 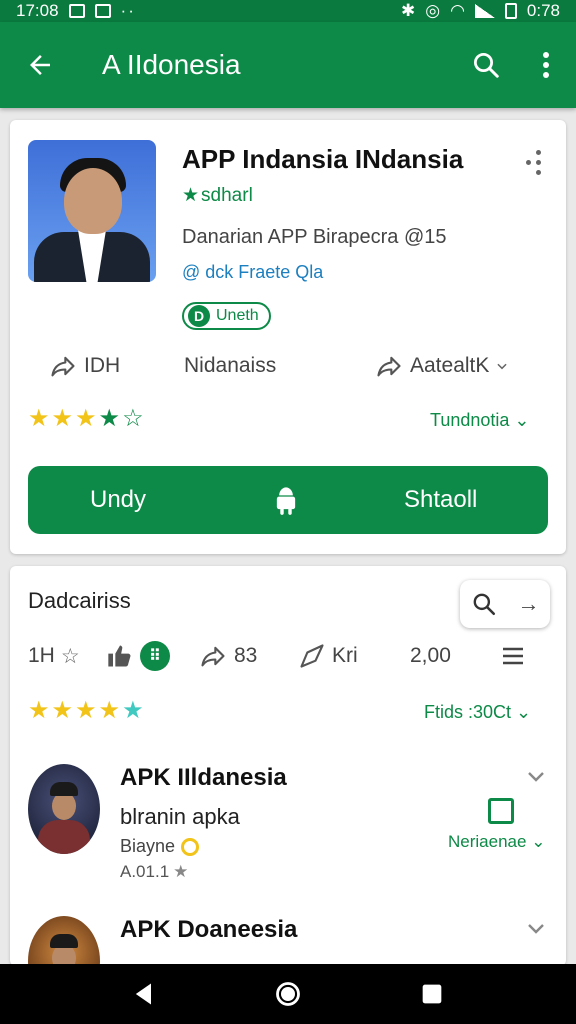 What do you see at coordinates (288, 65) in the screenshot?
I see `app-bar: A IIdonesia` at bounding box center [288, 65].